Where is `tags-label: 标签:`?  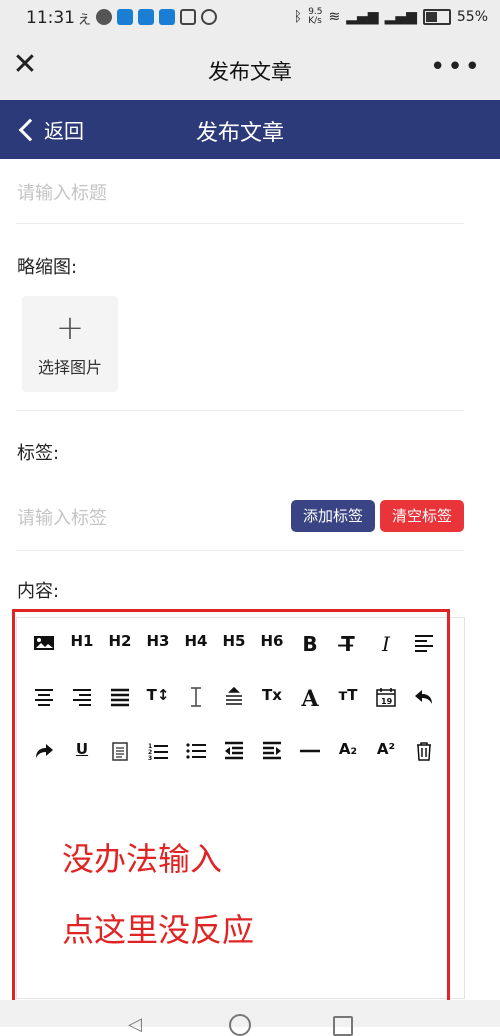 tags-label: 标签: is located at coordinates (38, 453).